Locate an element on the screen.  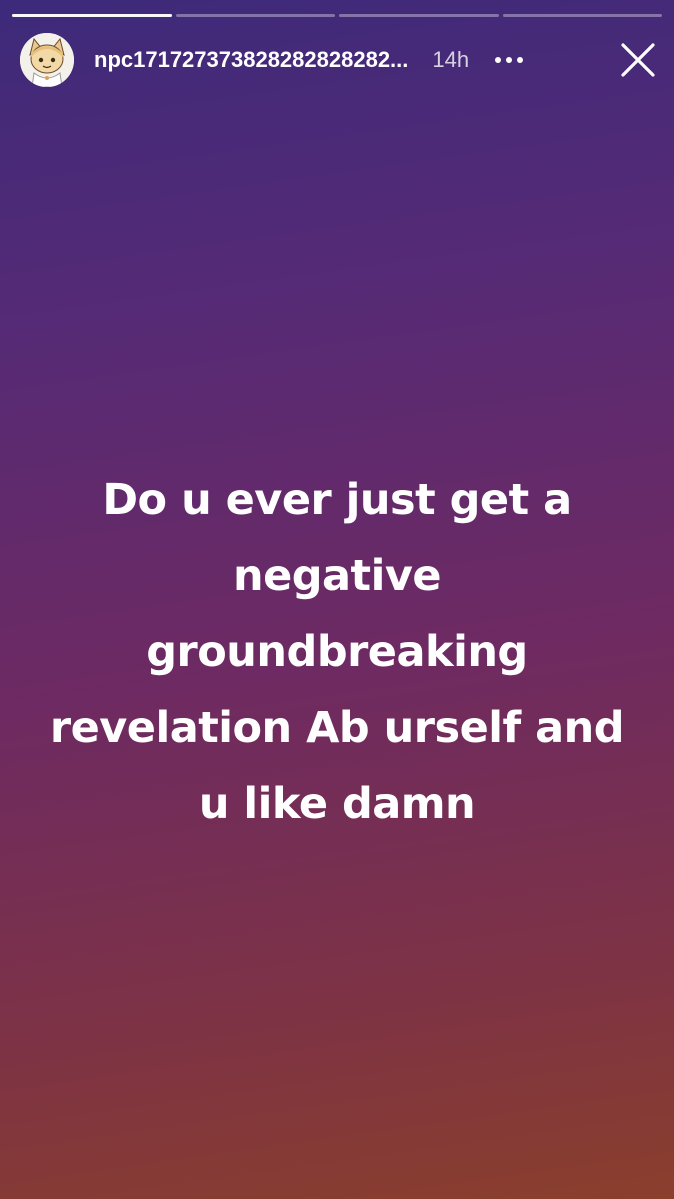
caption-line: u like damn is located at coordinates (337, 804).